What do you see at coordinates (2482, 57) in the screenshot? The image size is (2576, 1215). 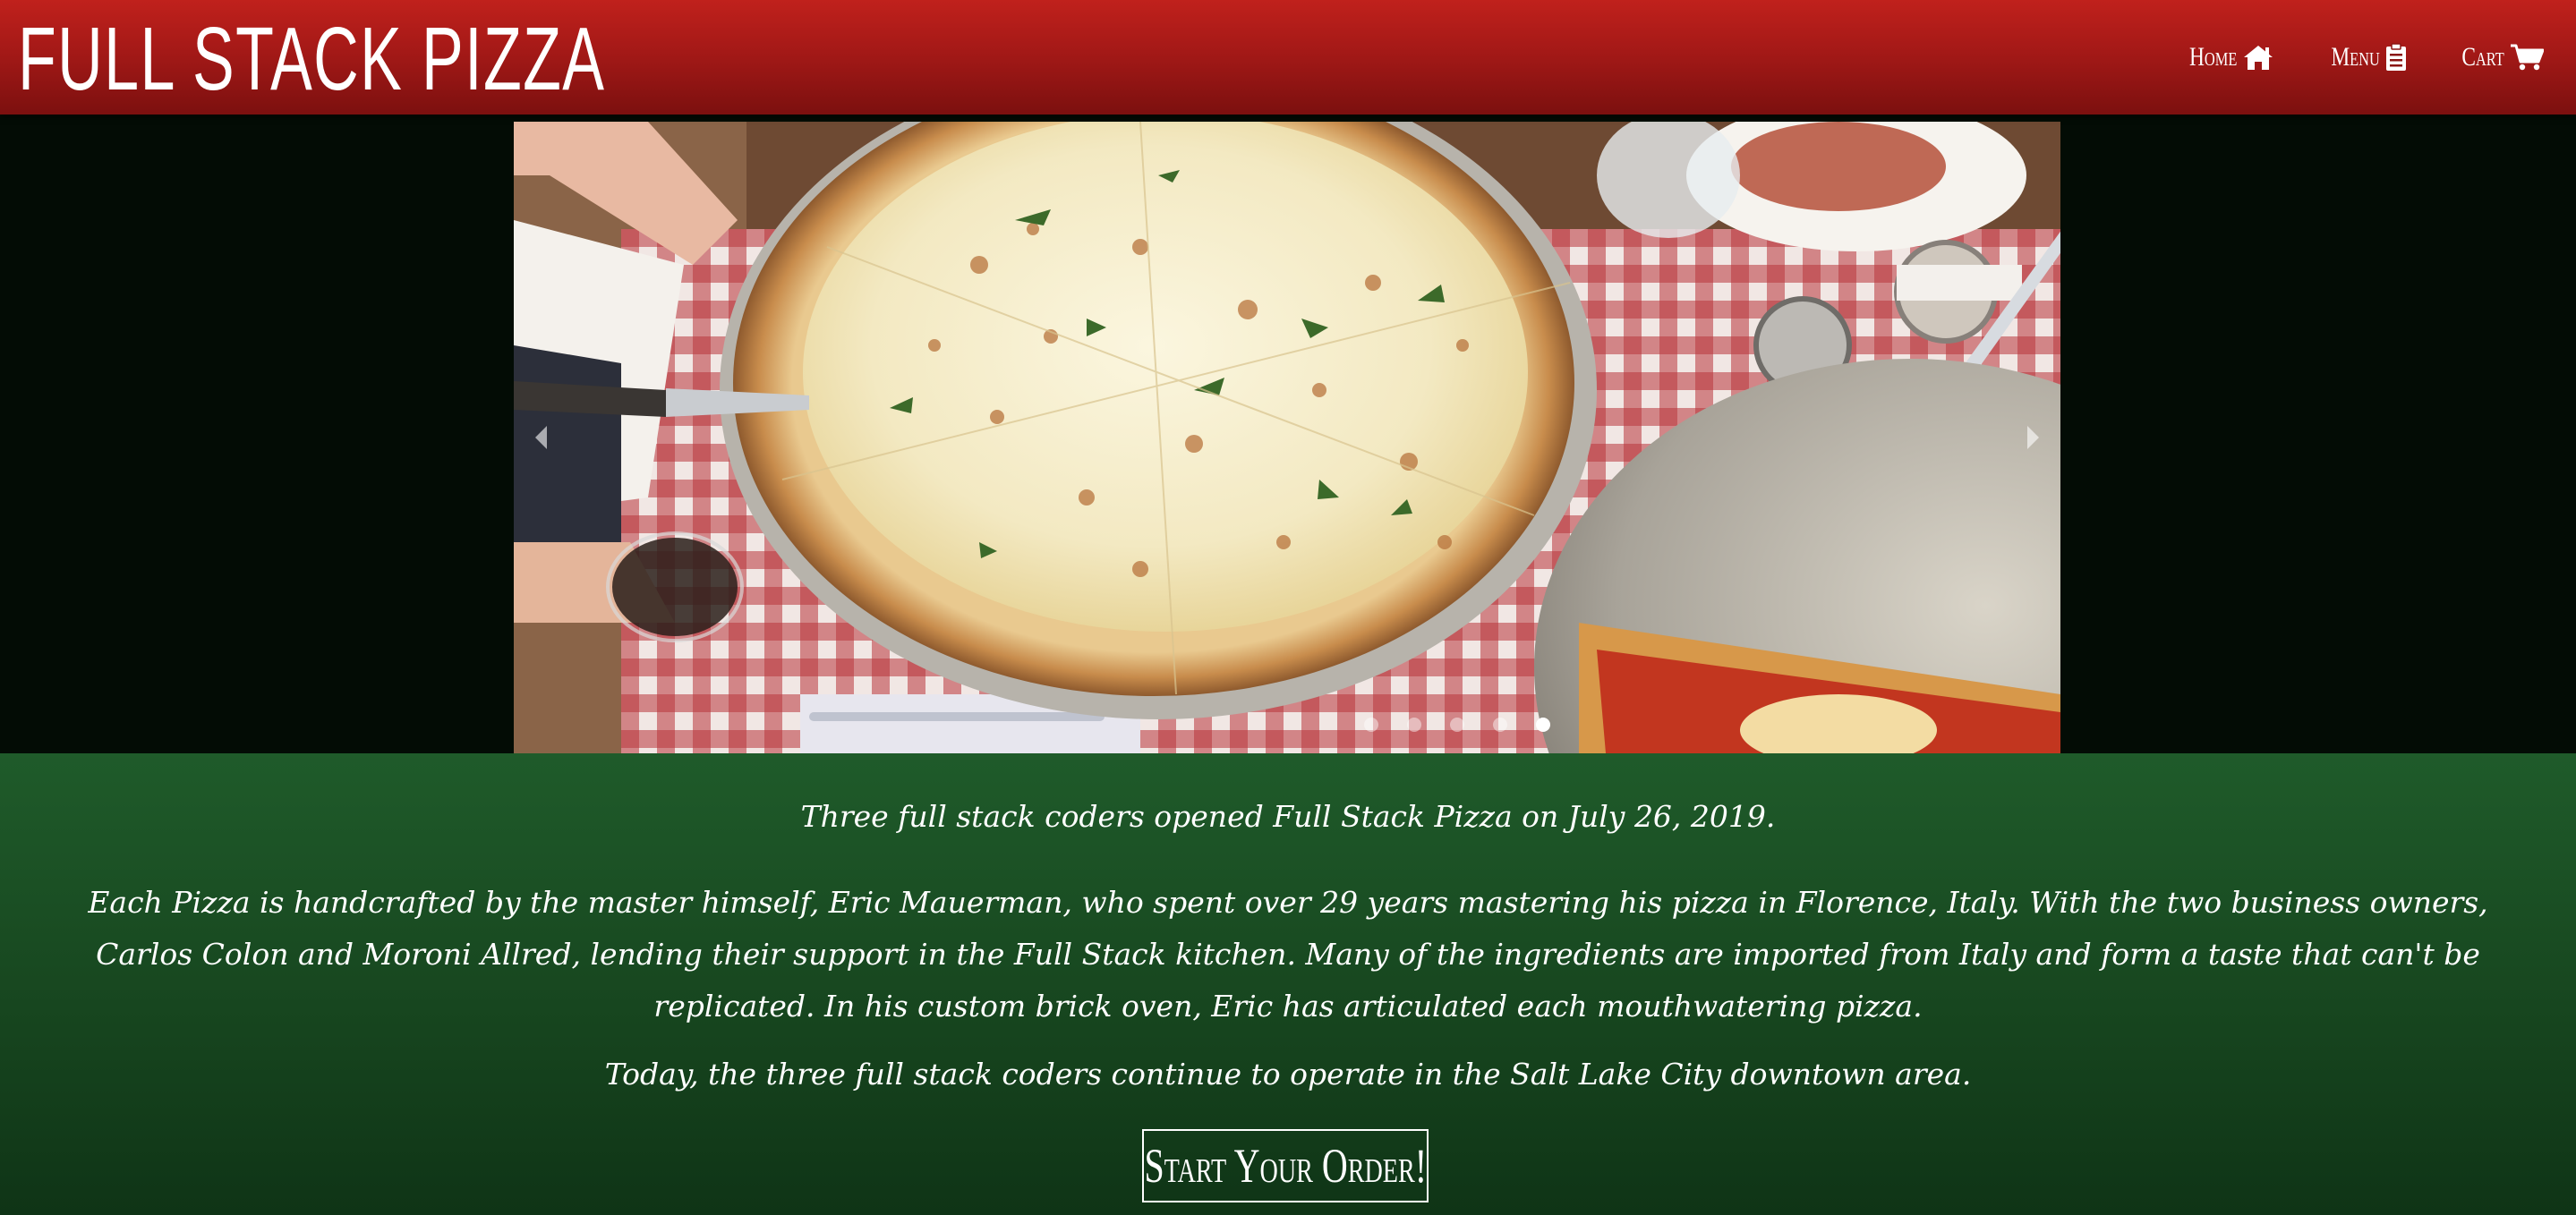 I see `nav-link-cart-label: Cart` at bounding box center [2482, 57].